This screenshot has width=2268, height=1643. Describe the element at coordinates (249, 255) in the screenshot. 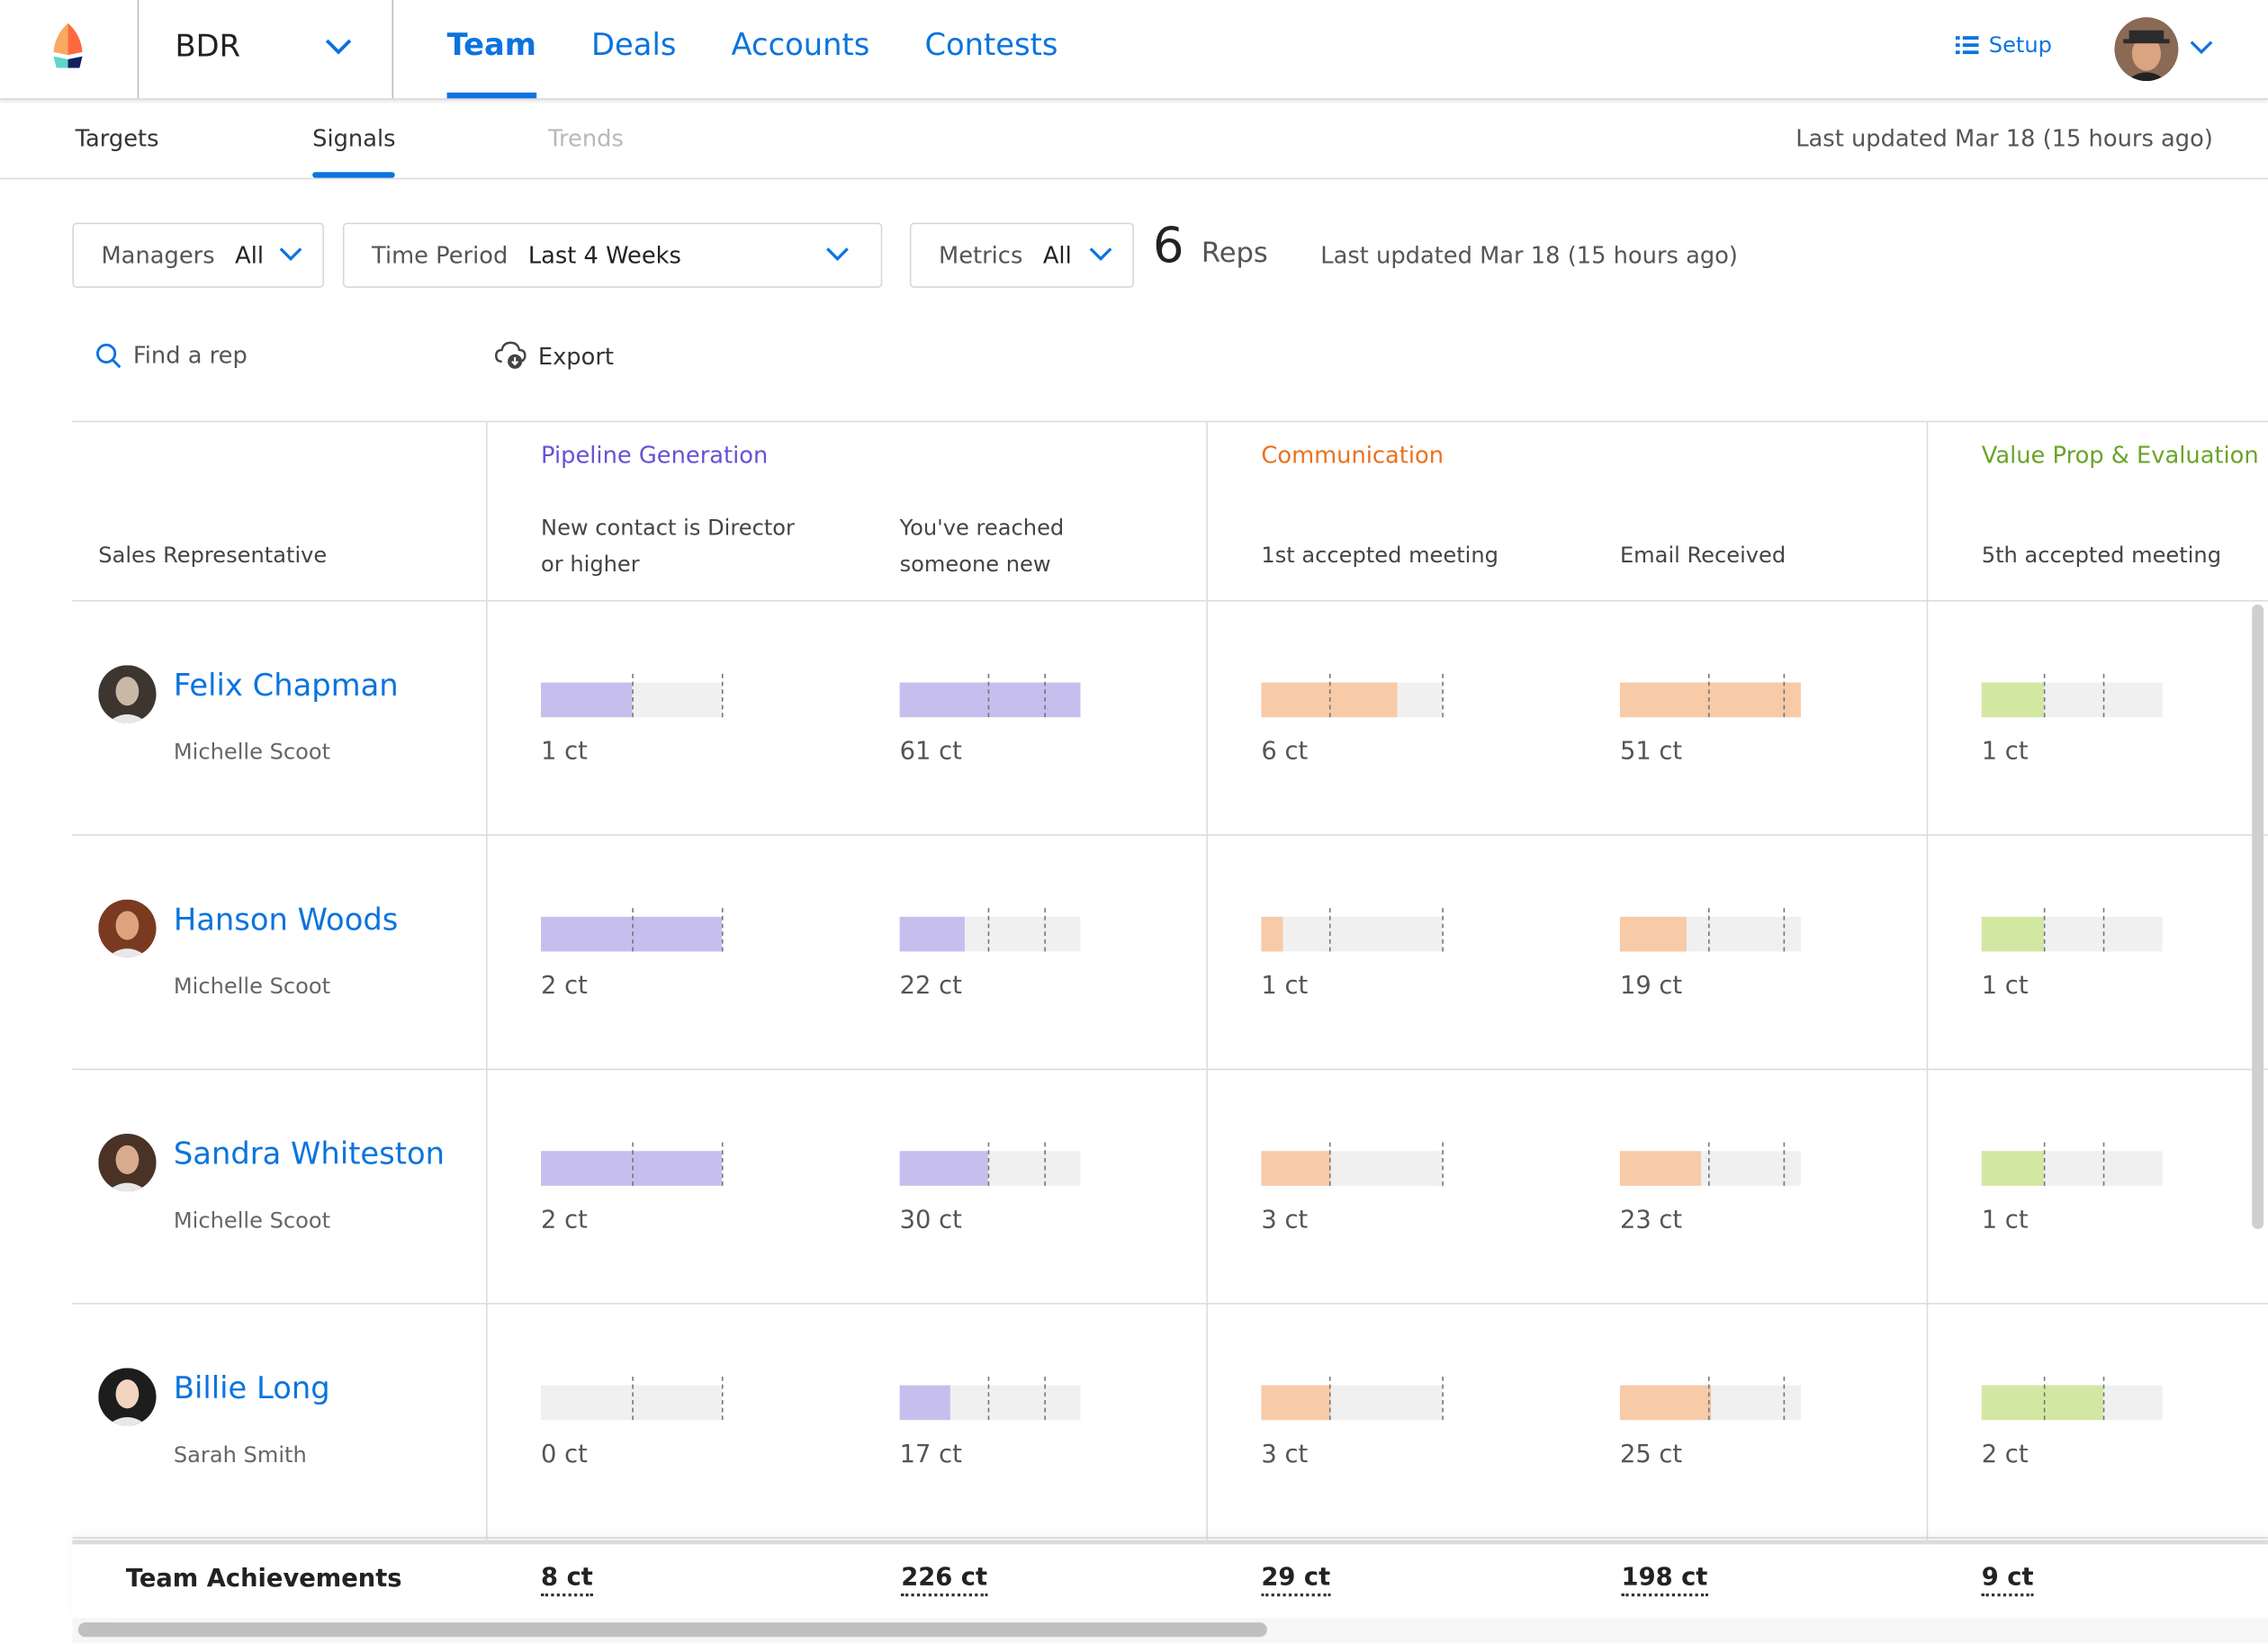

I see `managers-filter-value: All` at that location.